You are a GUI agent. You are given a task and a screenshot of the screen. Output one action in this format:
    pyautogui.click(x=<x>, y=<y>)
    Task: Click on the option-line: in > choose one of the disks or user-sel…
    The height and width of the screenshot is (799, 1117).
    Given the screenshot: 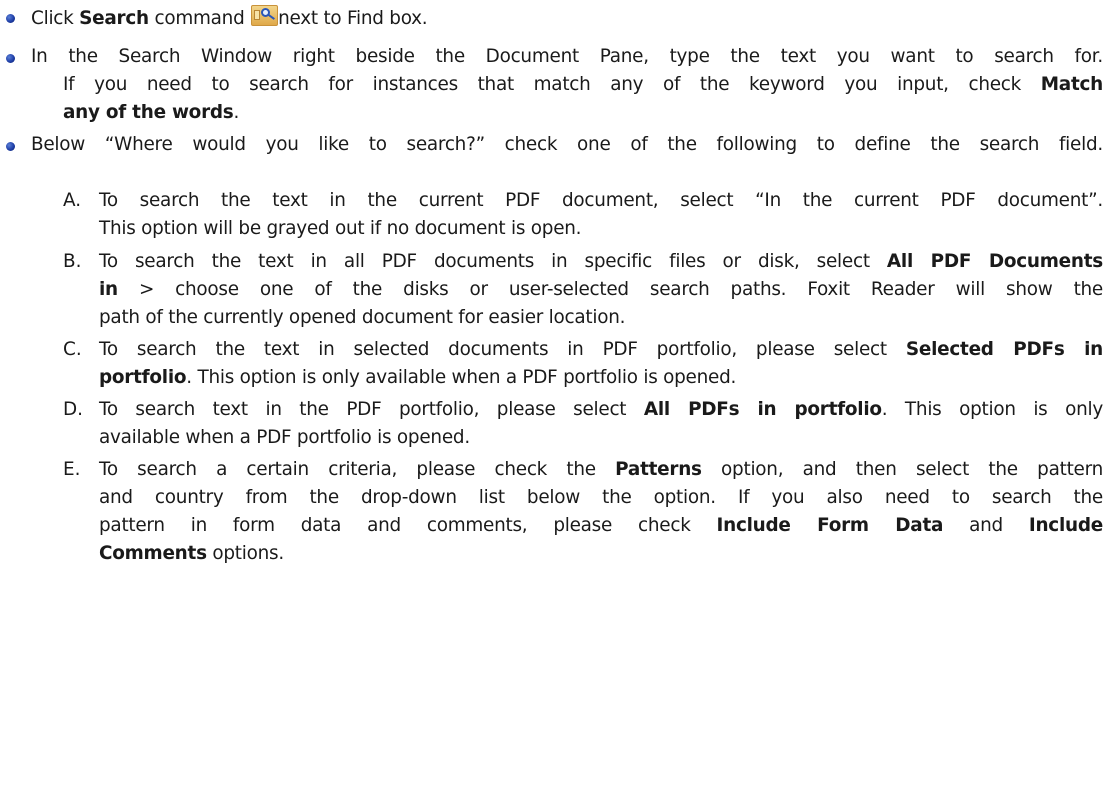 What is the action you would take?
    pyautogui.click(x=601, y=290)
    